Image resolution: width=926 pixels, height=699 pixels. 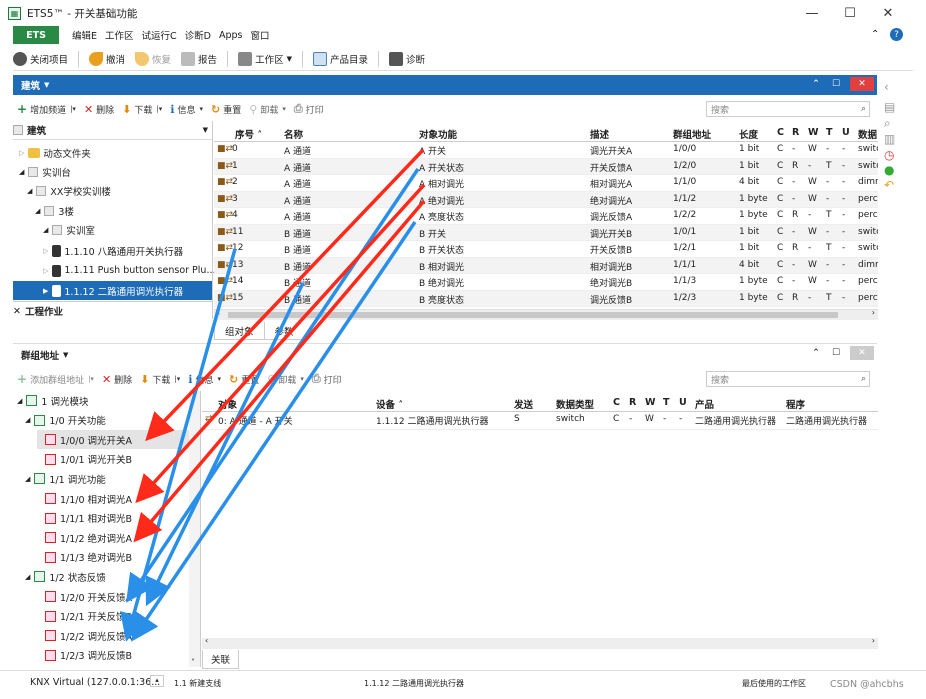 What do you see at coordinates (438, 134) in the screenshot?
I see `col-object-function: 对象功能` at bounding box center [438, 134].